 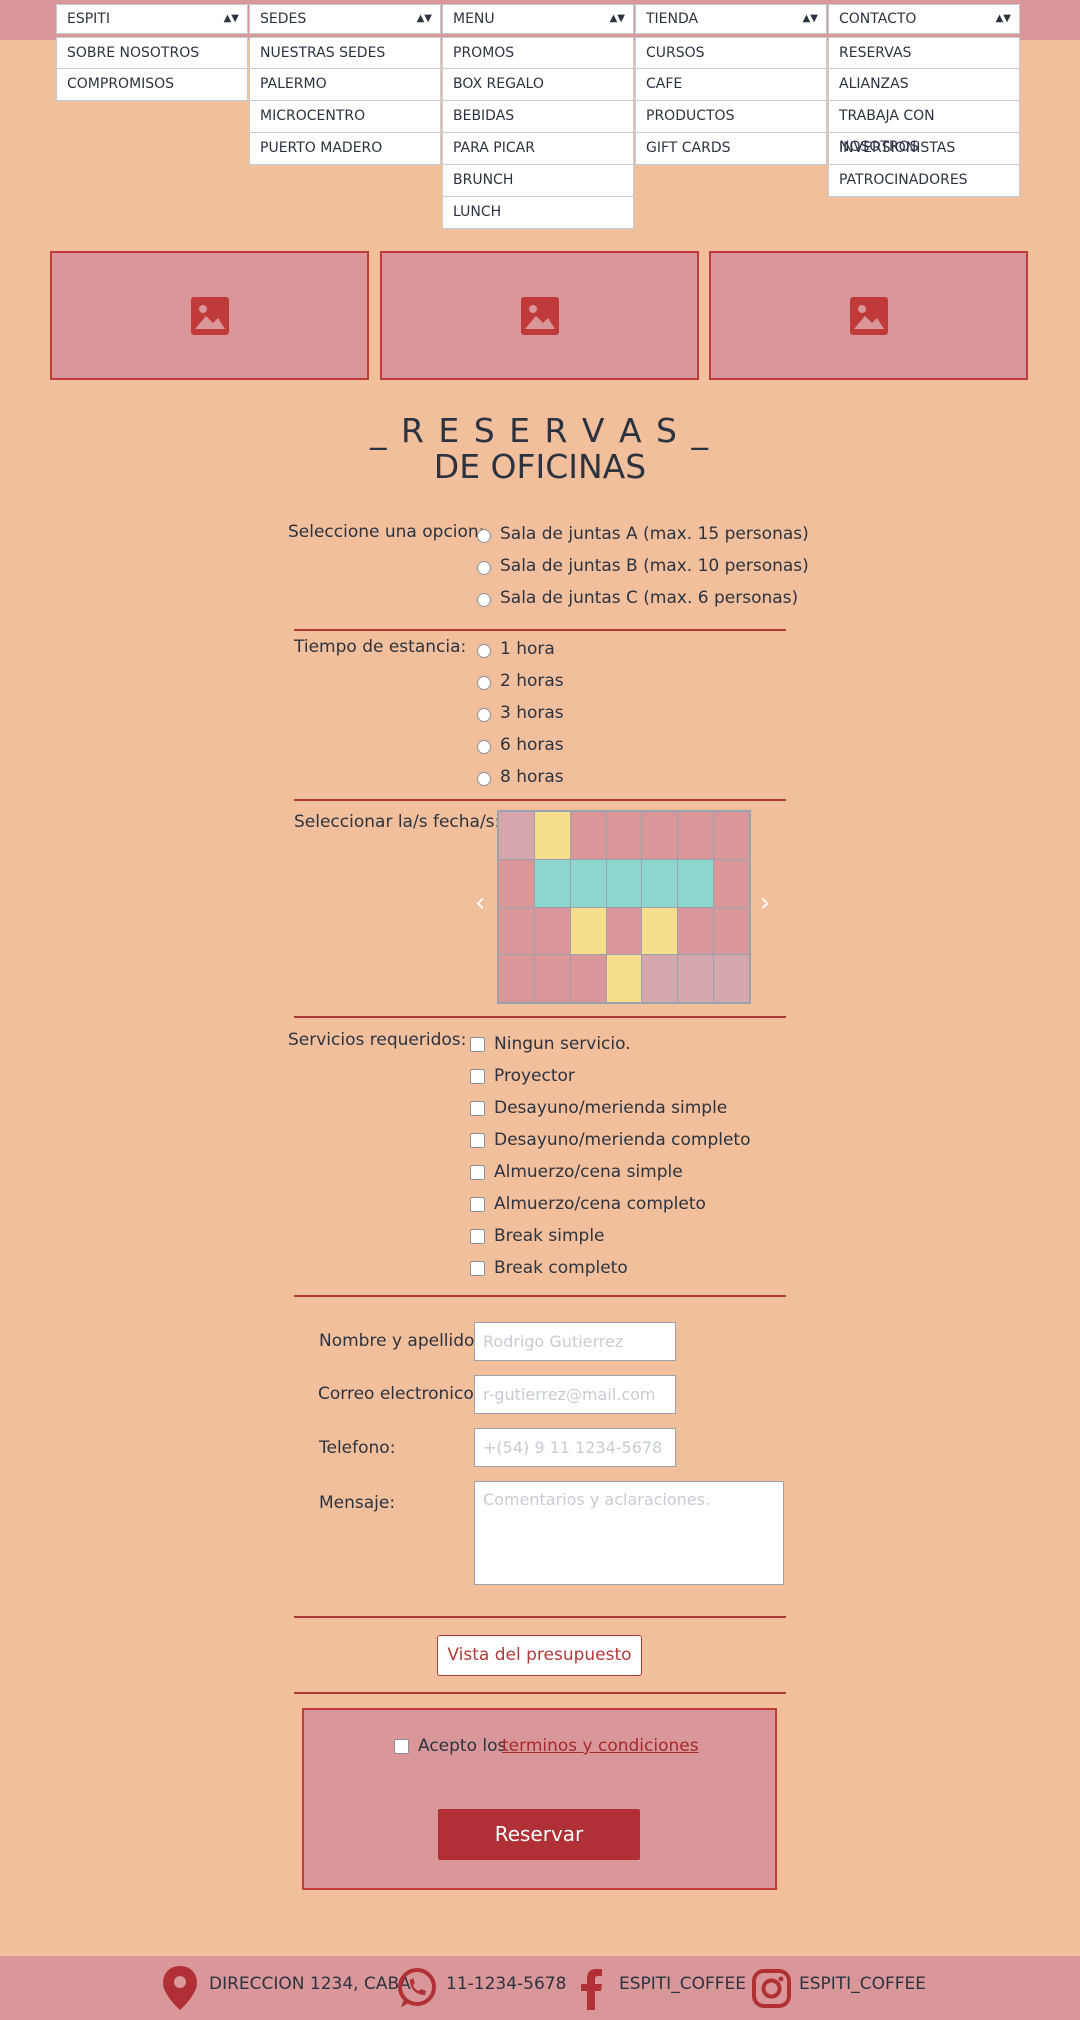 What do you see at coordinates (538, 149) in the screenshot?
I see `nav-item-para-picar: PARA PICAR` at bounding box center [538, 149].